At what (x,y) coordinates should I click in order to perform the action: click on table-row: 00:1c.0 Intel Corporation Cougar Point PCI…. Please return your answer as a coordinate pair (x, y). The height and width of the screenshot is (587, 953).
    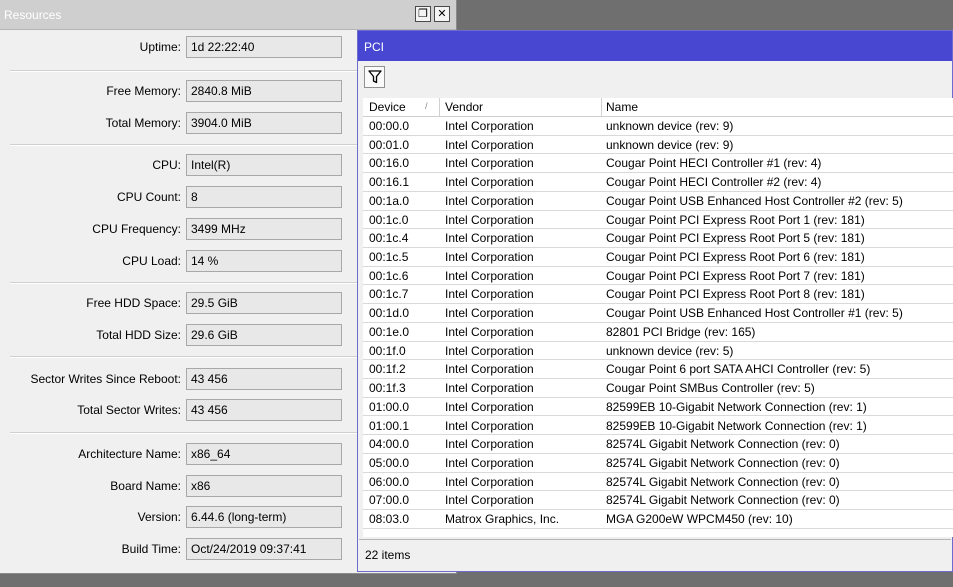
    Looking at the image, I should click on (658, 220).